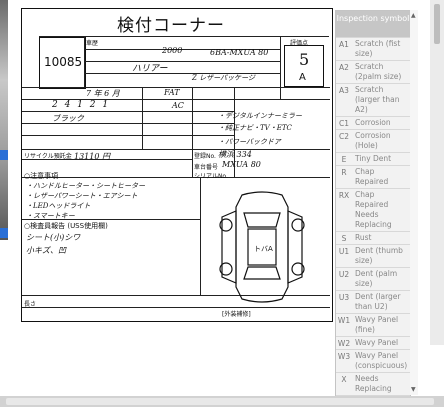 The width and height of the screenshot is (444, 407). I want to click on year-value: 7 年 6 月, so click(103, 93).